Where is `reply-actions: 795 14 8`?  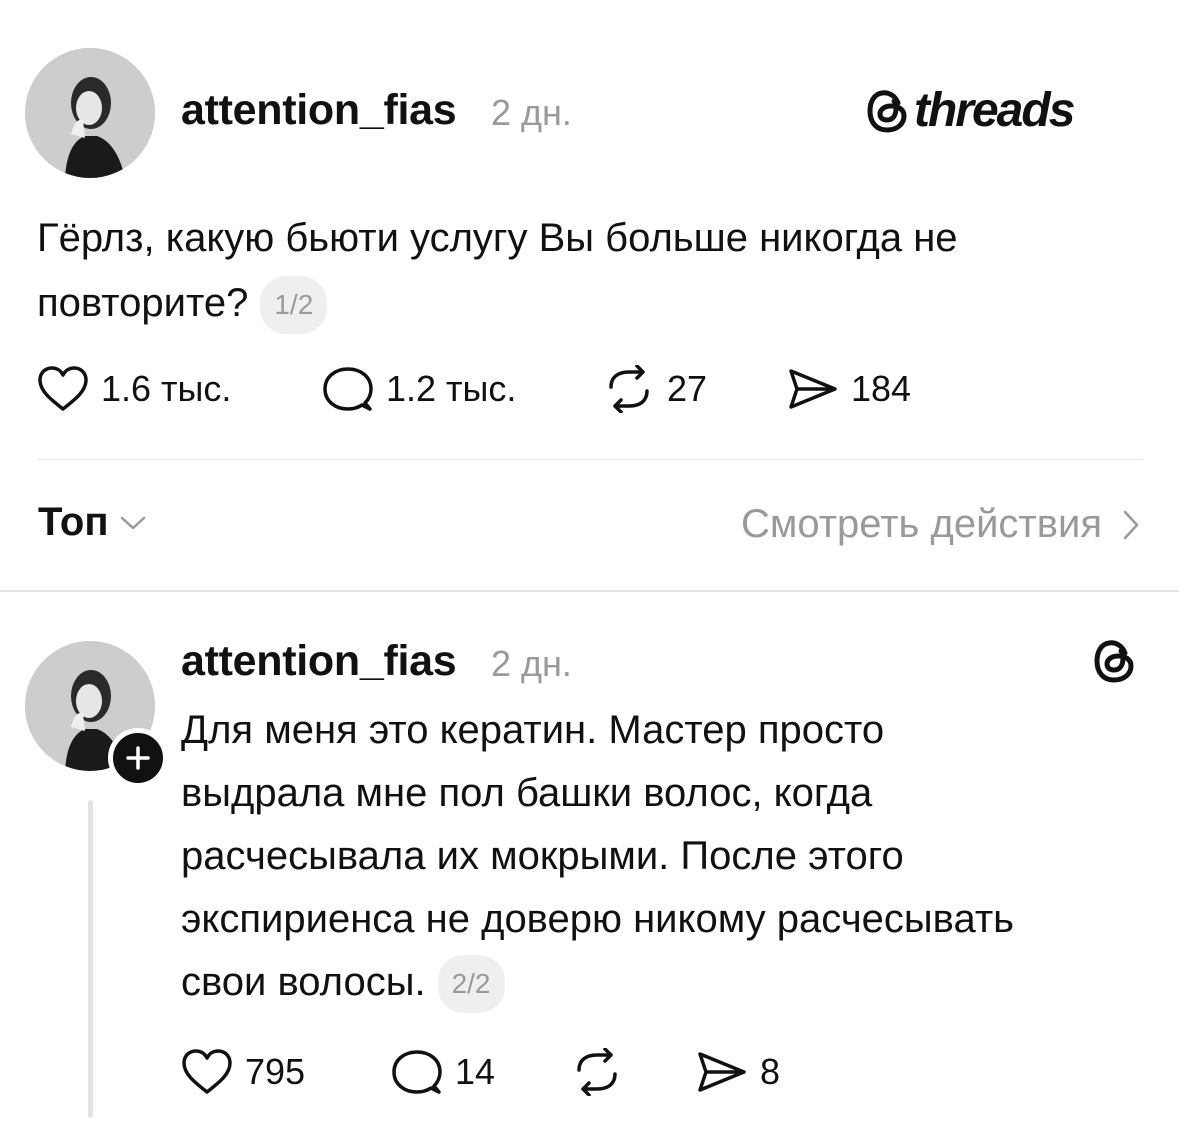
reply-actions: 795 14 8 is located at coordinates (531, 1074).